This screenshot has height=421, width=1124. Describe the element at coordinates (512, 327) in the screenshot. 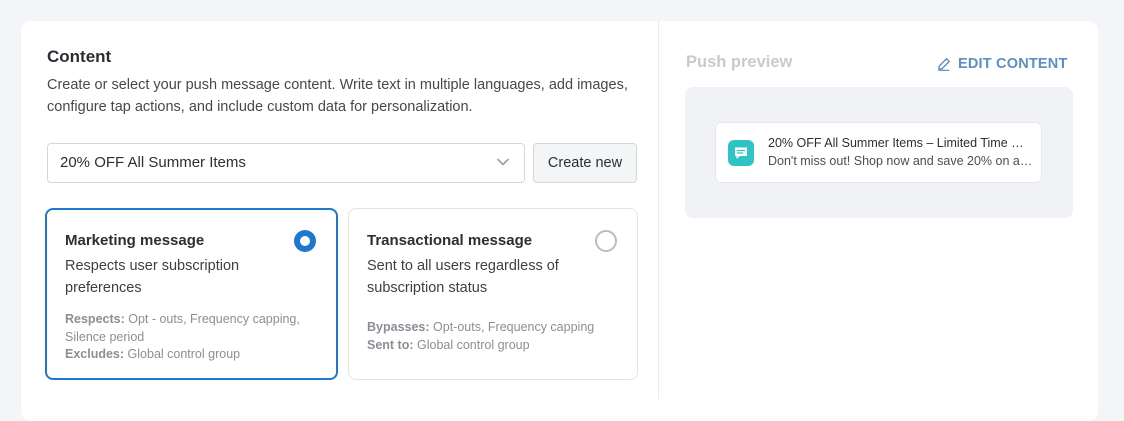

I see `bypasses-value: Opt-outs, Frequency capping` at that location.